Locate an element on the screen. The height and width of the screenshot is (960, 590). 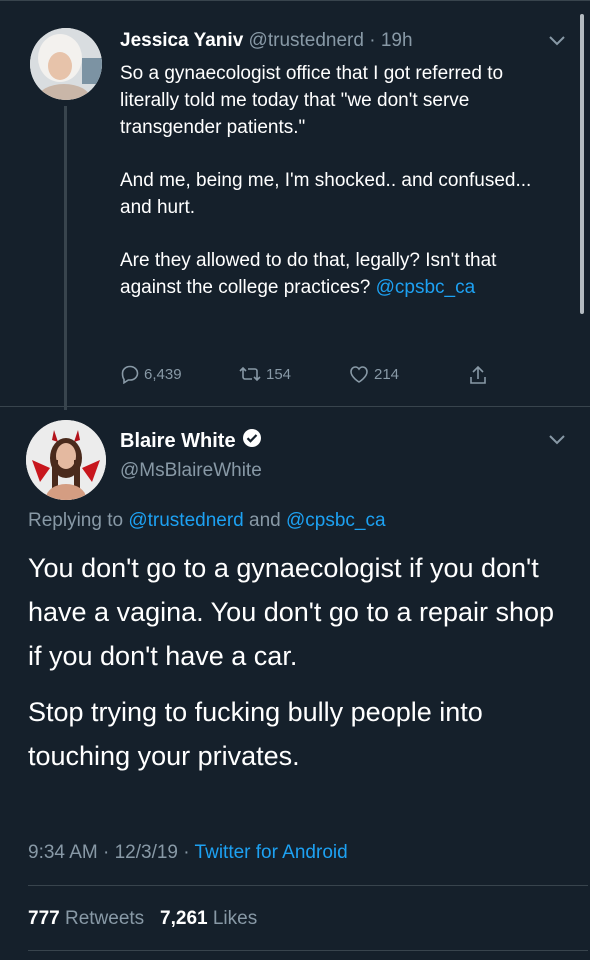
tweet1-mention-link: @cpsbc_ca is located at coordinates (426, 287).